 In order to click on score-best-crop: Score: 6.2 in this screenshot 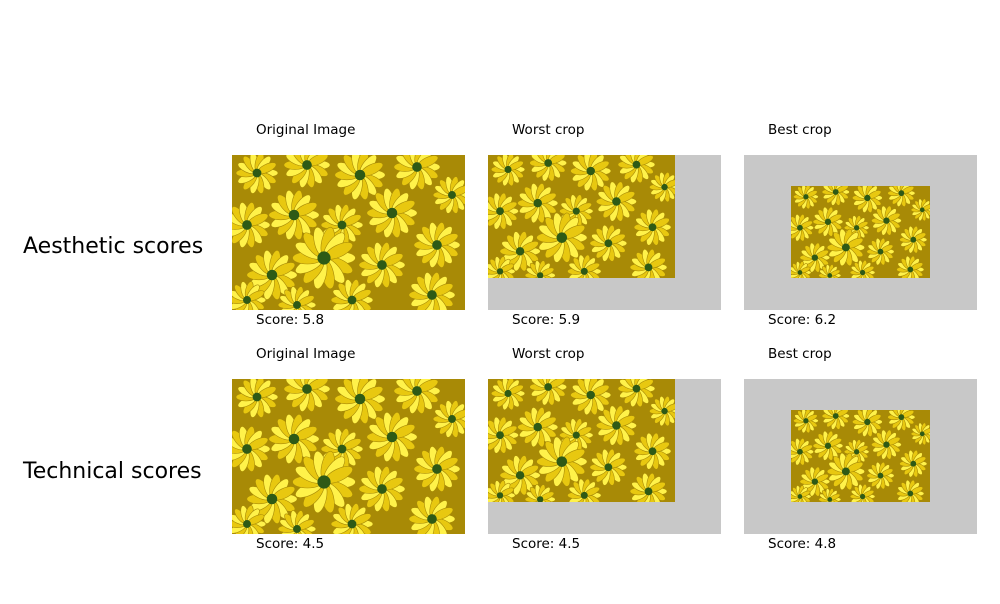, I will do `click(802, 320)`.